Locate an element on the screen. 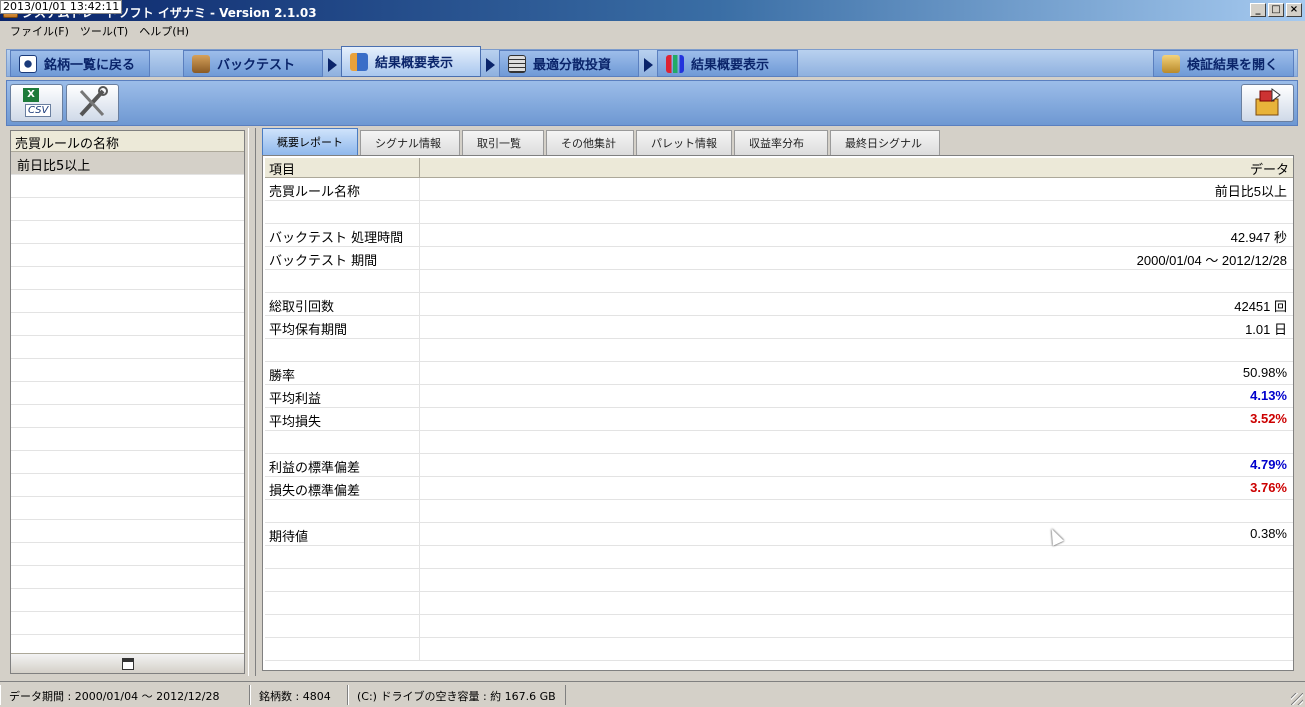 The image size is (1305, 707). tab-label: 最適分散投資 is located at coordinates (572, 65).